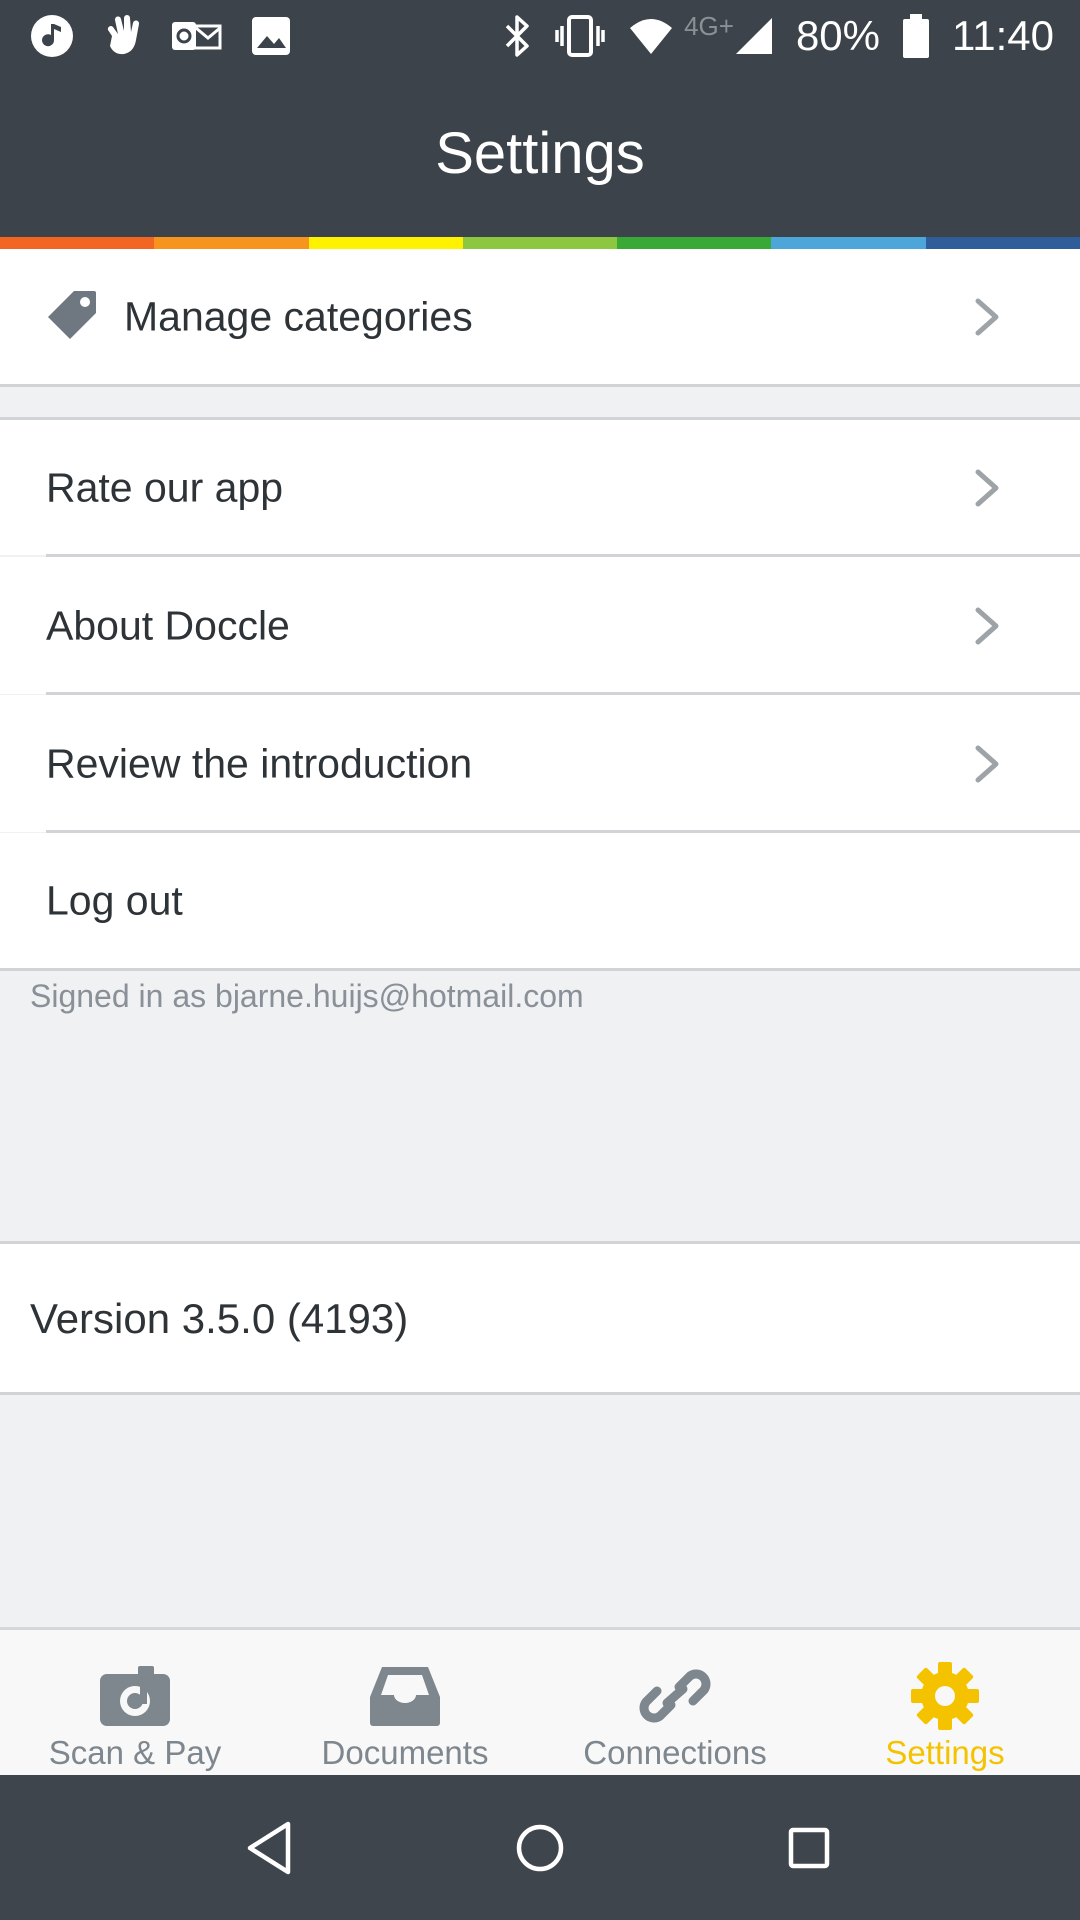  Describe the element at coordinates (517, 36) in the screenshot. I see `bluetooth-icon` at that location.